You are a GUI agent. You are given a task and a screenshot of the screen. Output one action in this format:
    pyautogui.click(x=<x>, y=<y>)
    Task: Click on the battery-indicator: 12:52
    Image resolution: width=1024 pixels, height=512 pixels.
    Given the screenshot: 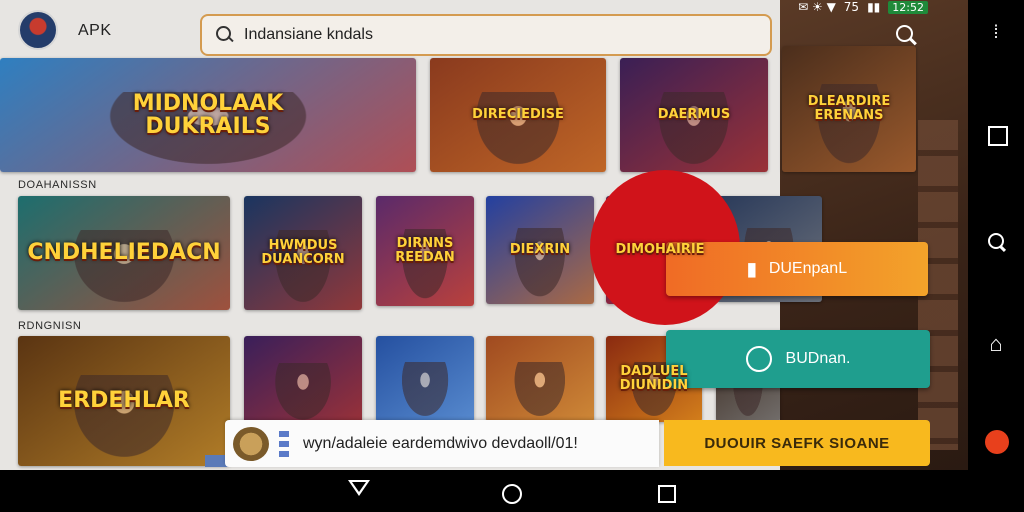 What is the action you would take?
    pyautogui.click(x=908, y=7)
    